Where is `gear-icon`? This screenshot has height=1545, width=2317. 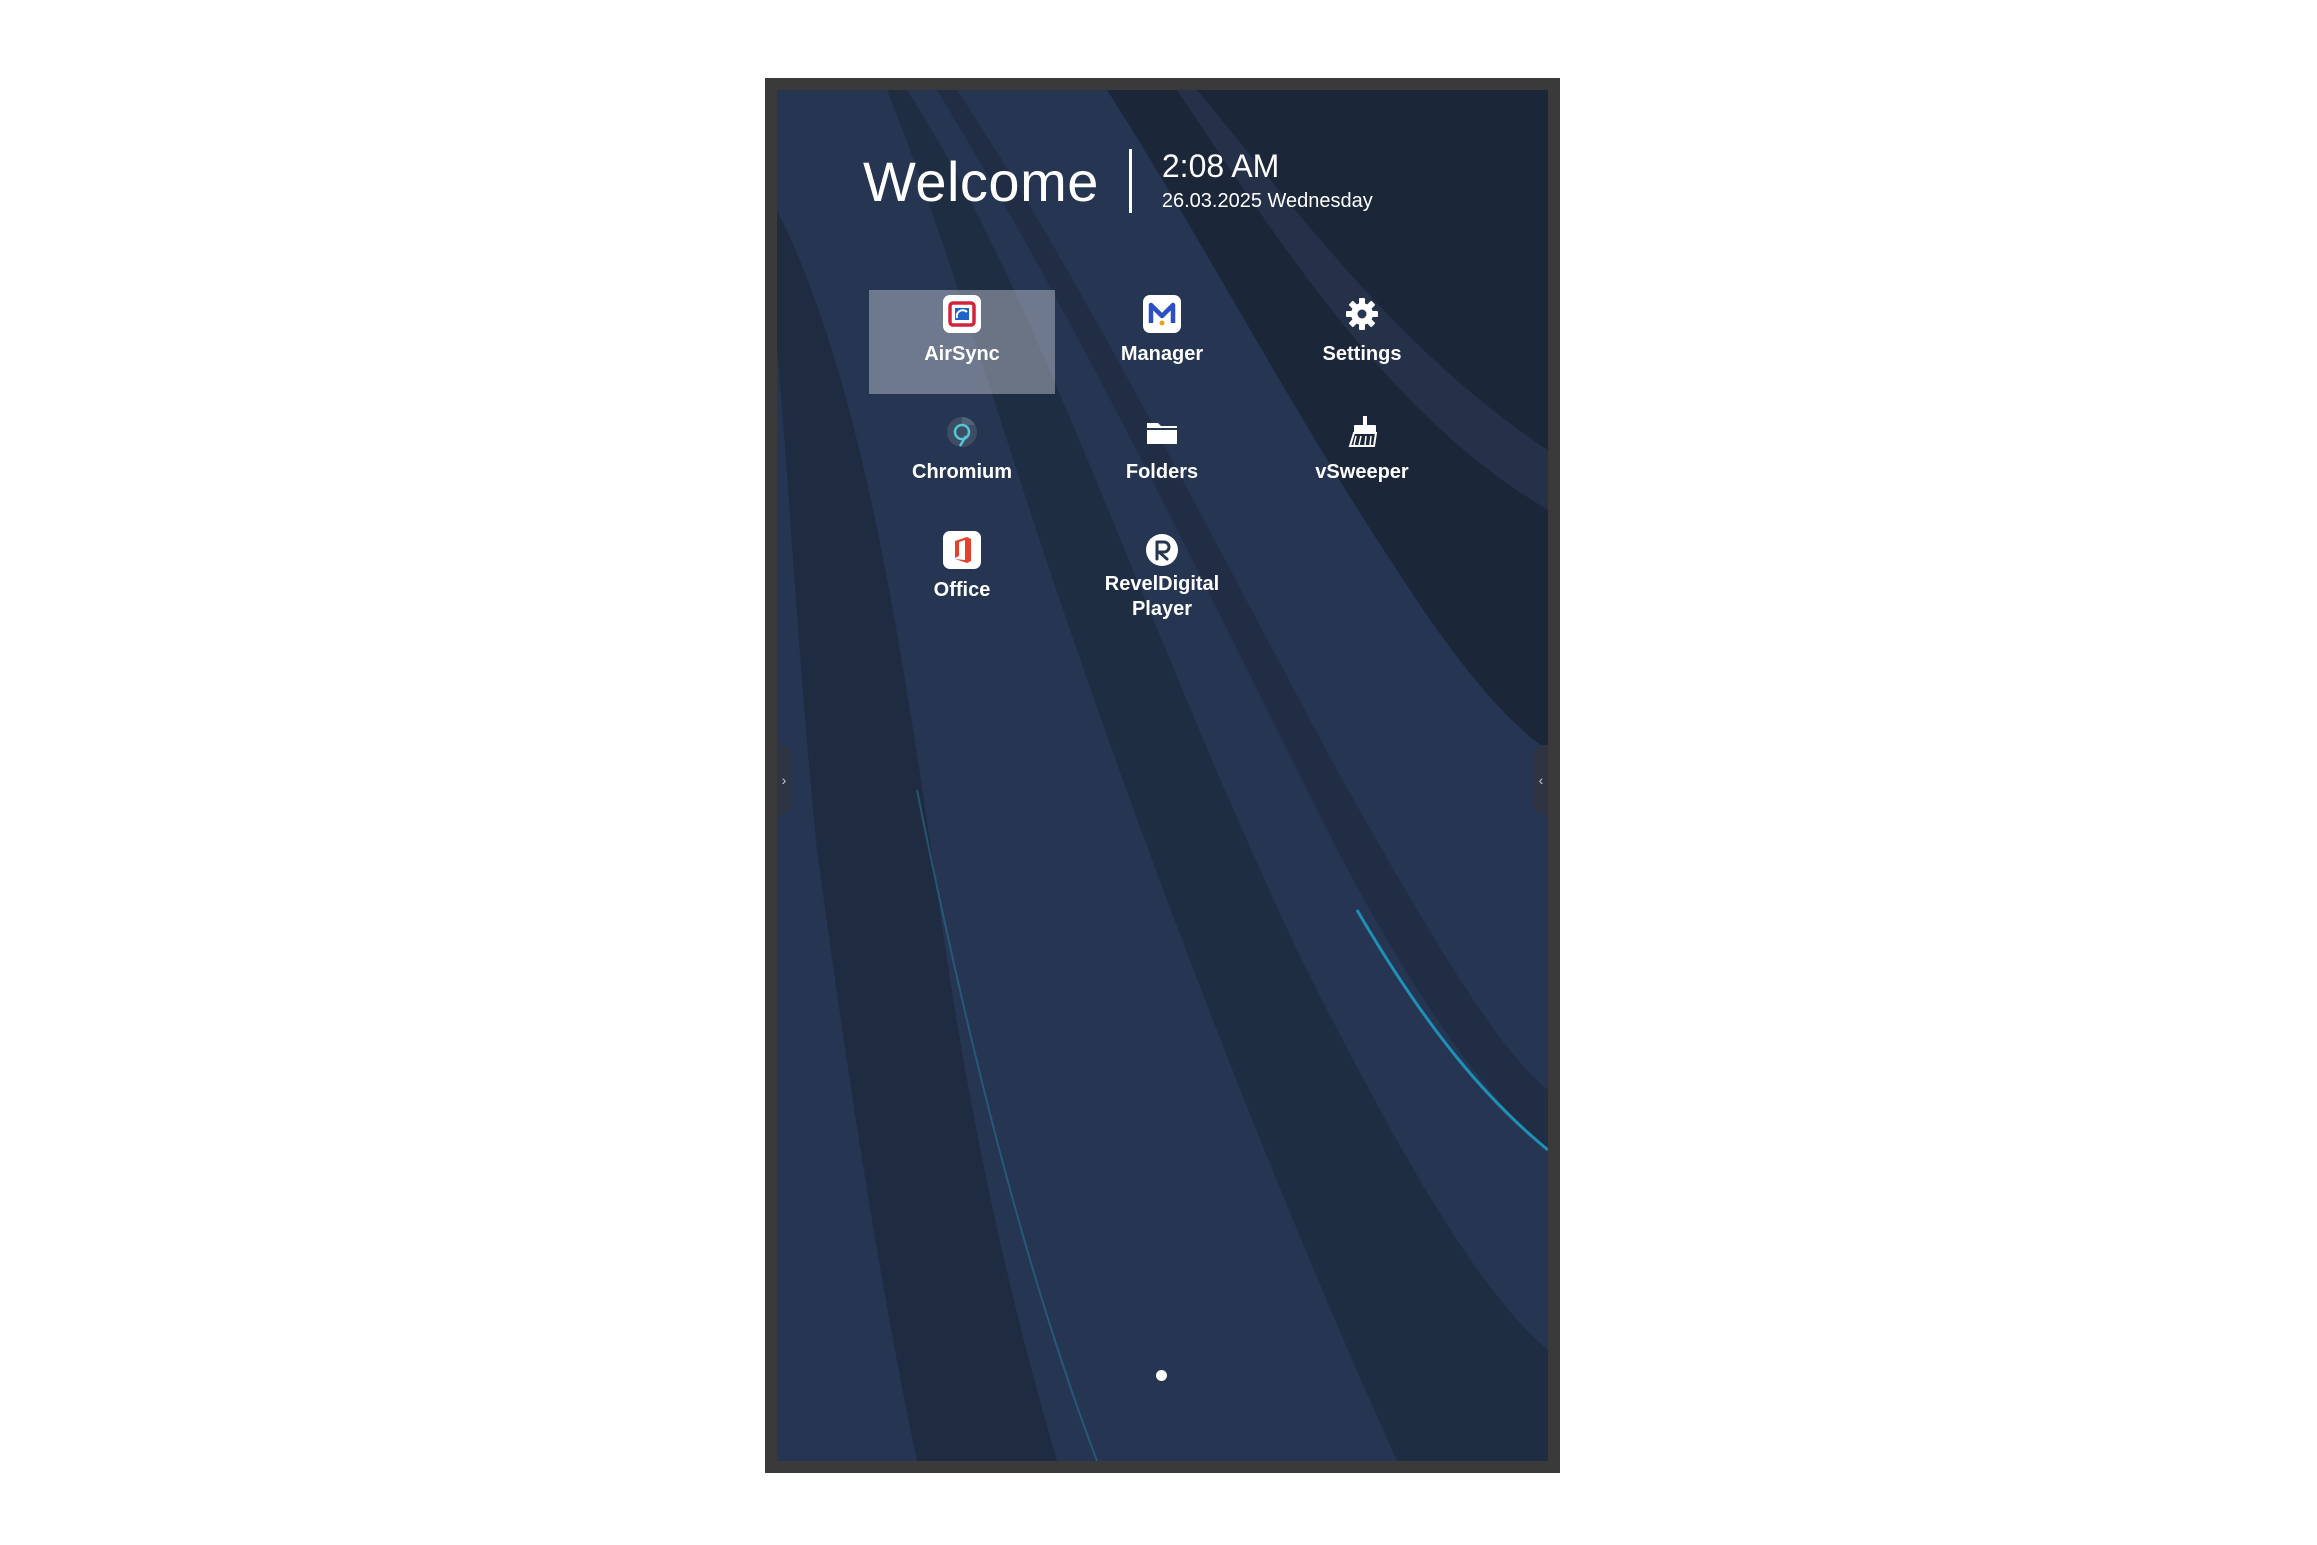
gear-icon is located at coordinates (1362, 314).